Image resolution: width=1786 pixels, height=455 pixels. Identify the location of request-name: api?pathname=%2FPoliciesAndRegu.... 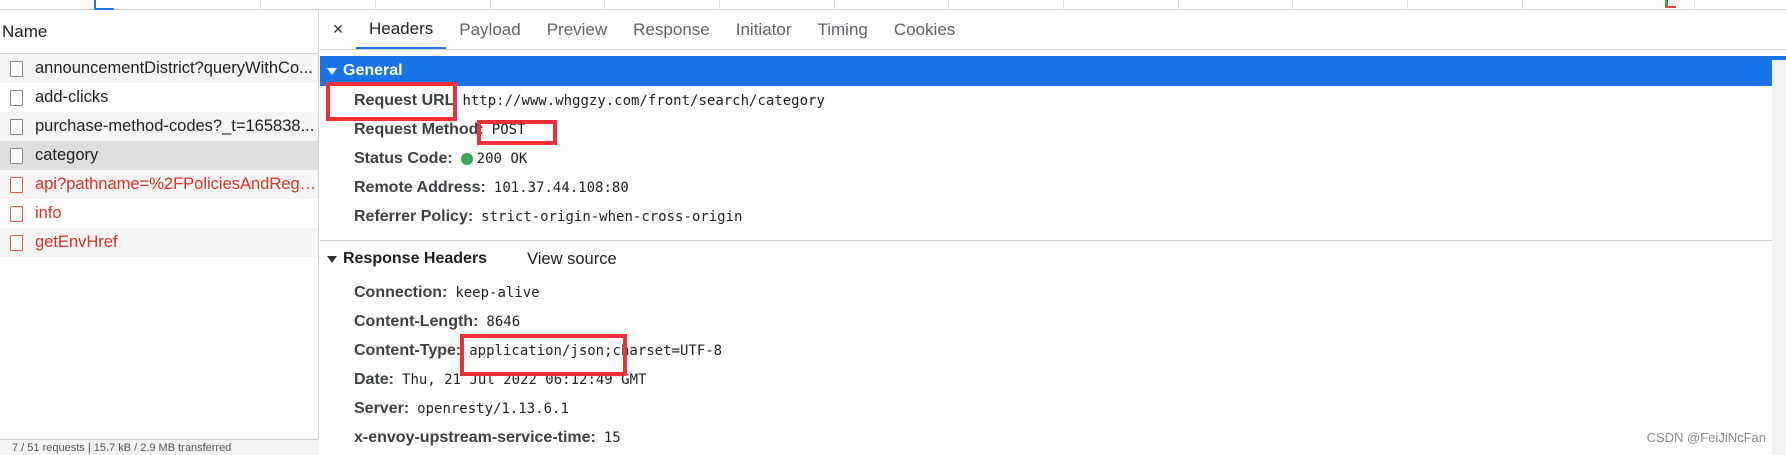
(176, 184).